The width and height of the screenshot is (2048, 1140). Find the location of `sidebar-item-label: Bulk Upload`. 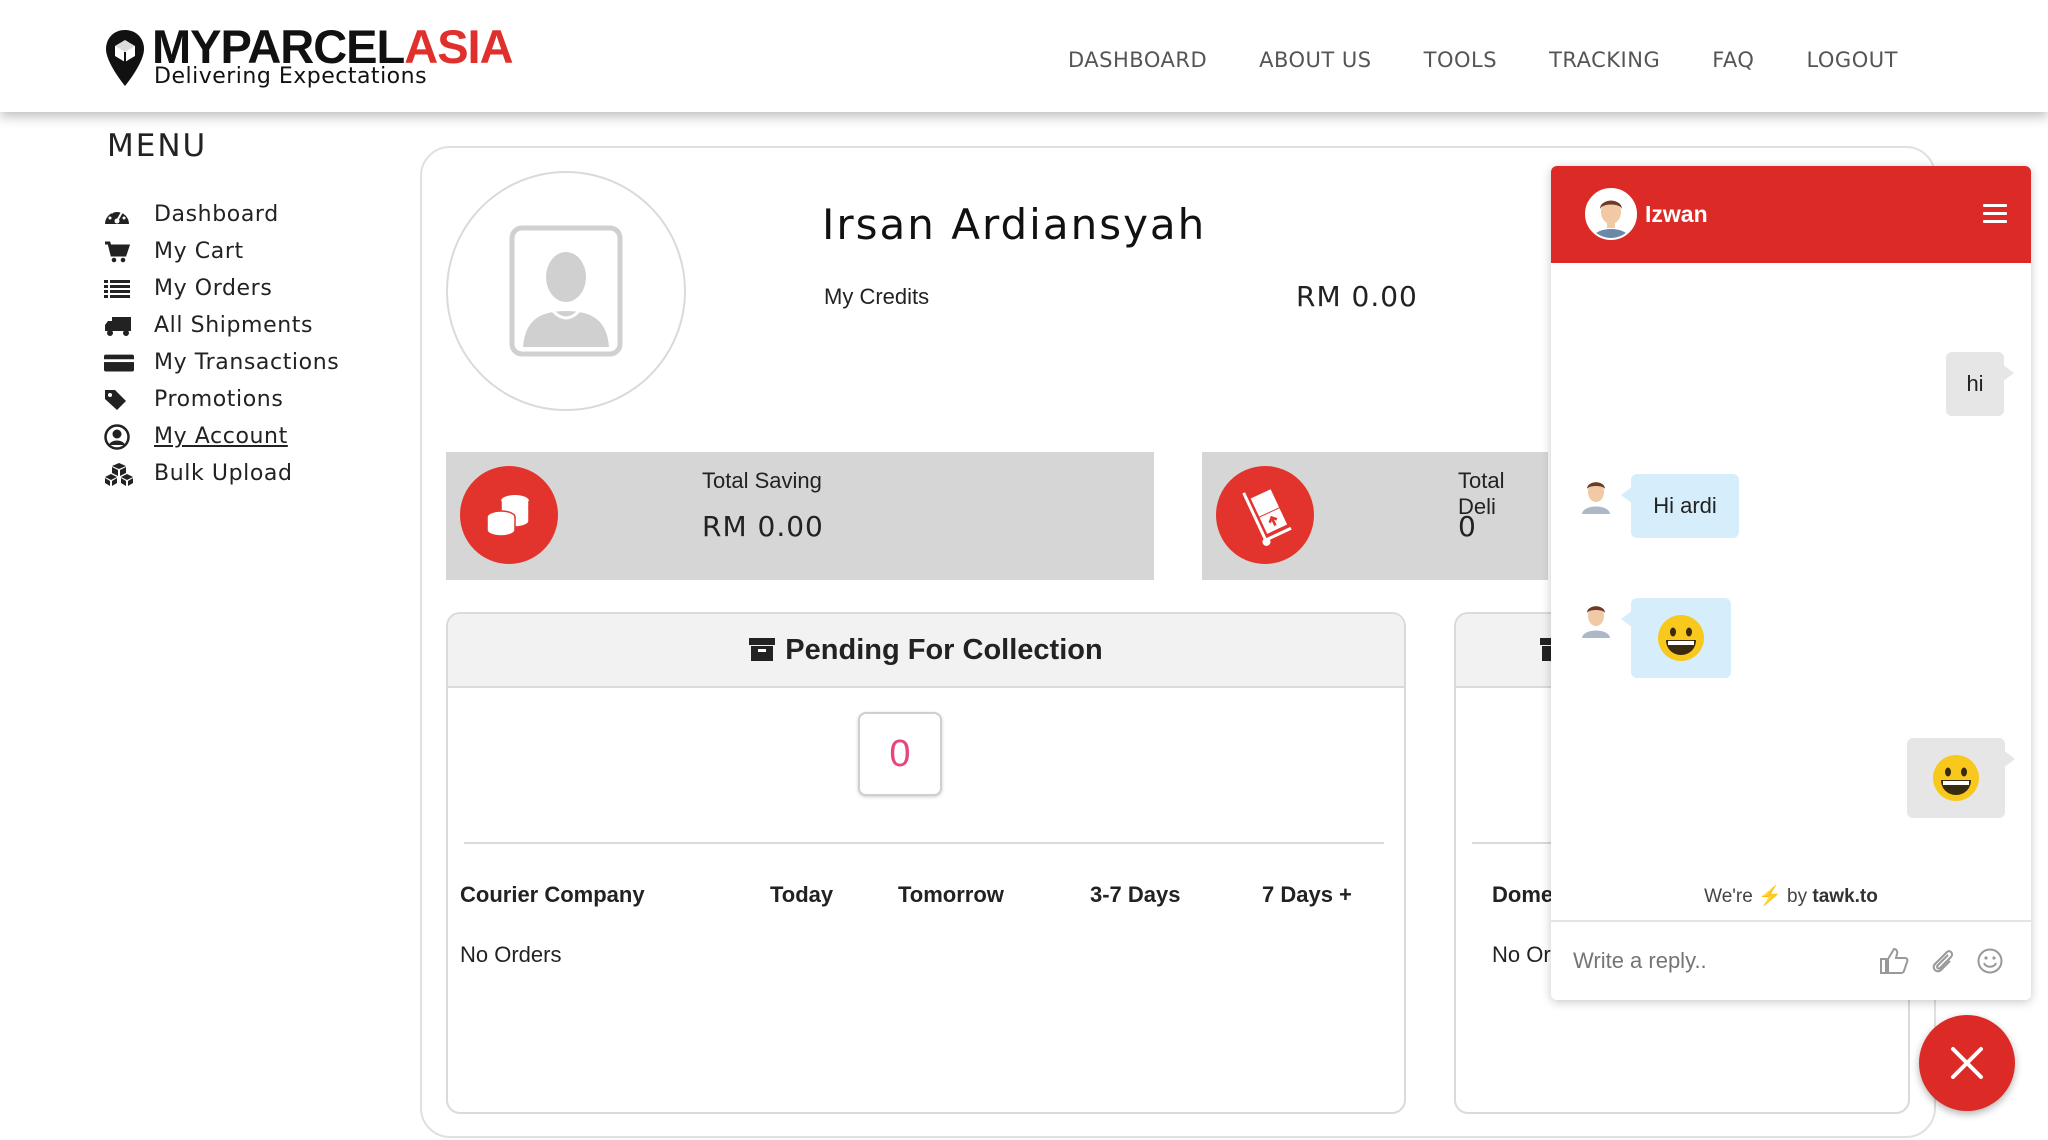

sidebar-item-label: Bulk Upload is located at coordinates (223, 473).